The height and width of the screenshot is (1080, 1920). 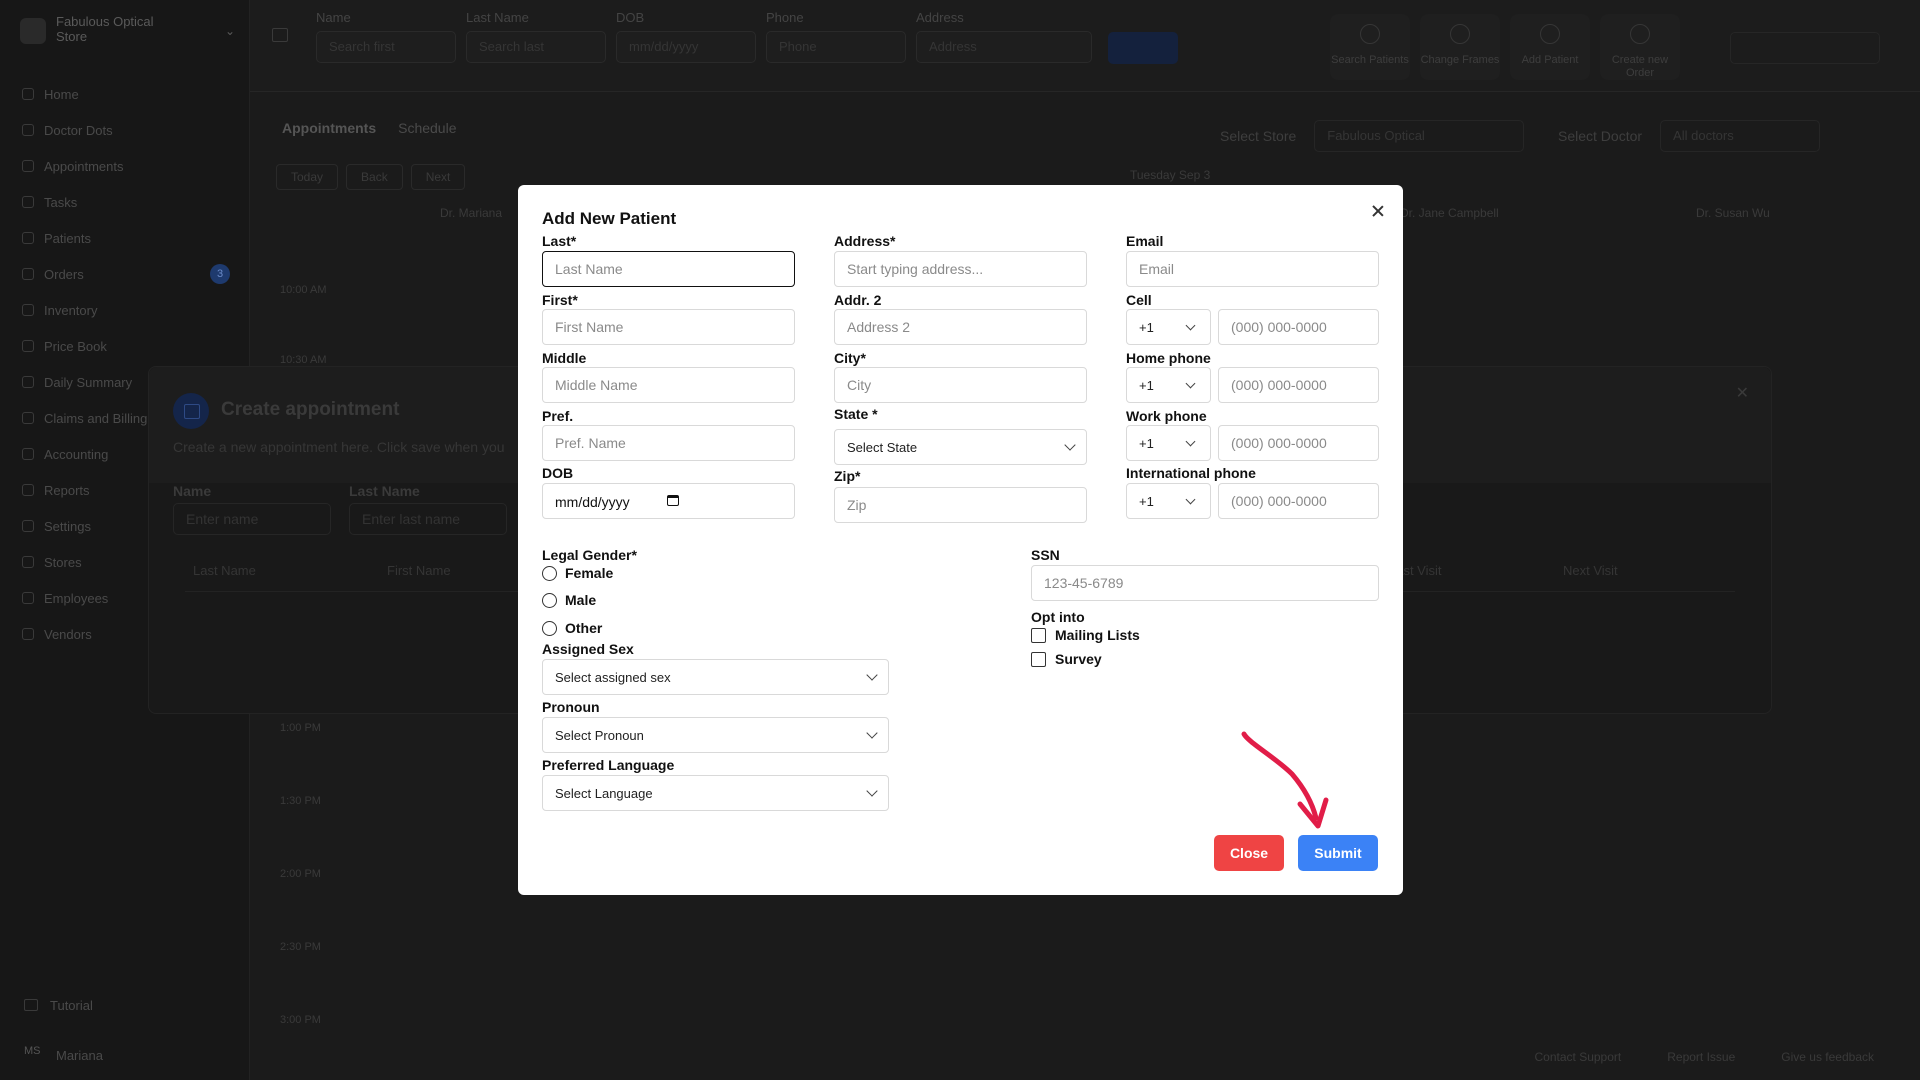 What do you see at coordinates (536, 47) in the screenshot?
I see `filter-last-input: Search last` at bounding box center [536, 47].